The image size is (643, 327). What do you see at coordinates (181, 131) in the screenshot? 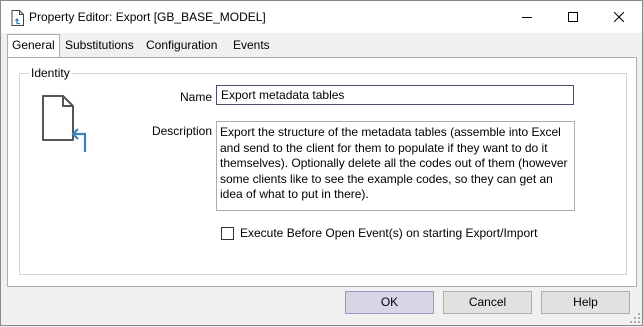
I see `description-label: Description` at bounding box center [181, 131].